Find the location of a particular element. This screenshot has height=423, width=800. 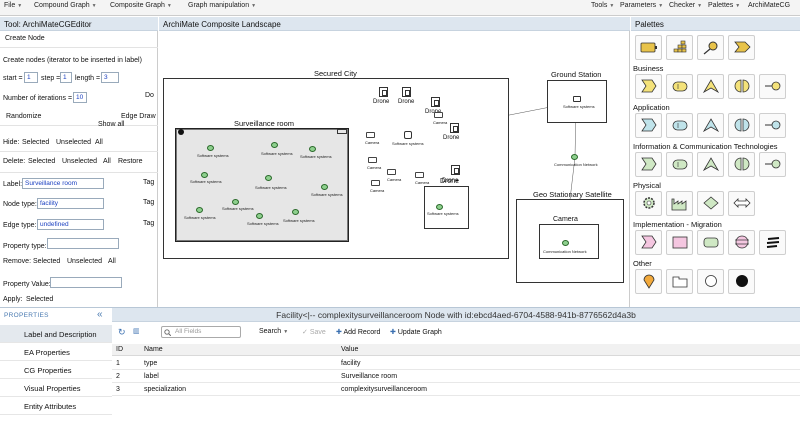

apply-selected-button: Selected is located at coordinates (39, 299).